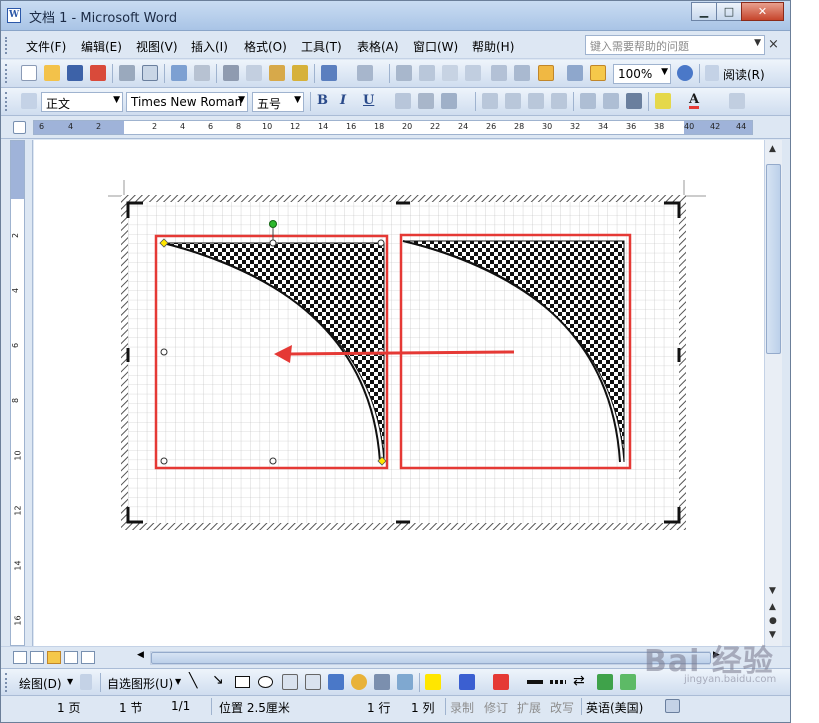  I want to click on resize-handle-bottom-left, so click(164, 461).